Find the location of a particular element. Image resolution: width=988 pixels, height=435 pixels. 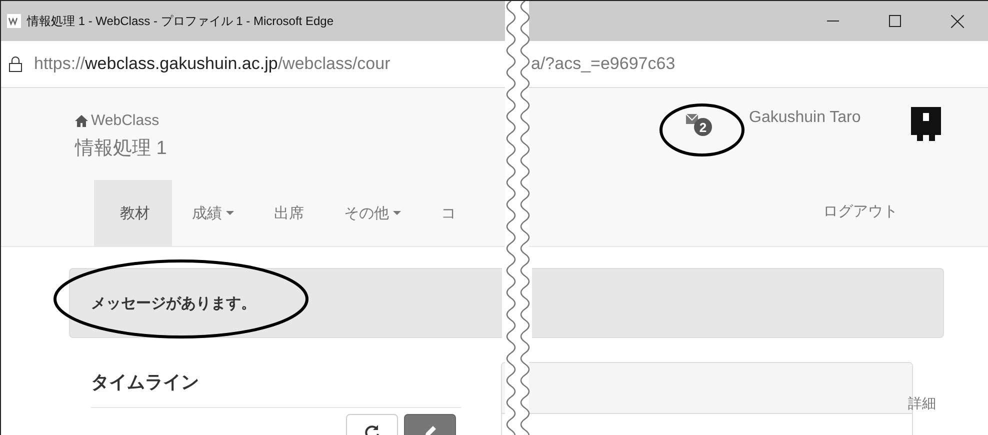

window-title: 情報処理 1 - WebClass - プロファイル 1 - Microsoft Edge is located at coordinates (180, 21).